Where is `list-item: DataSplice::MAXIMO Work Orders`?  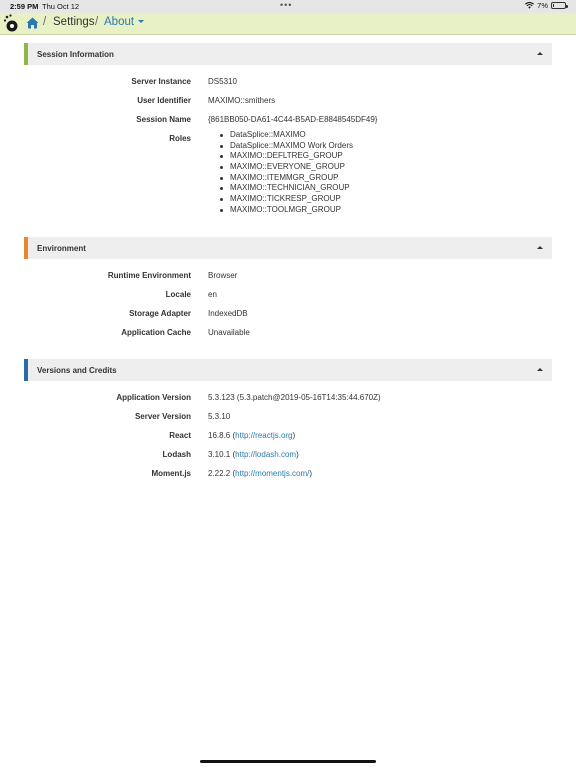 list-item: DataSplice::MAXIMO Work Orders is located at coordinates (286, 146).